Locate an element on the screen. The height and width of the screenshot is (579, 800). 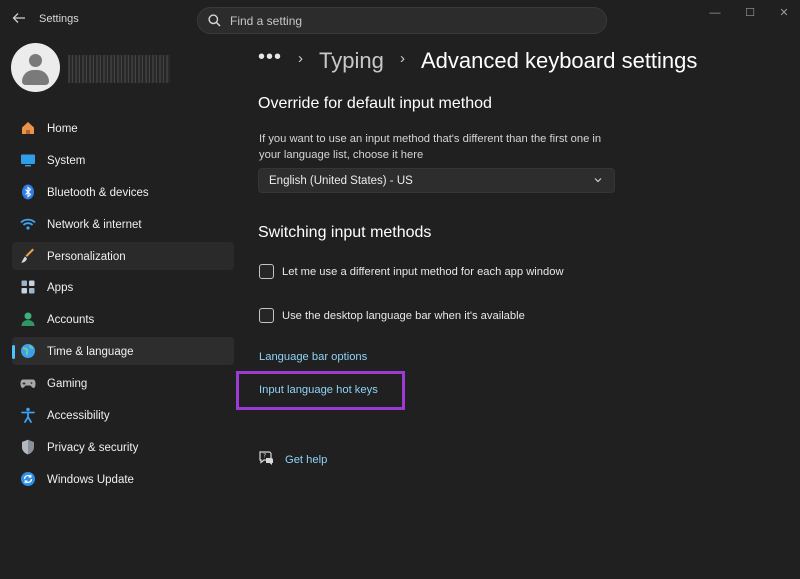
chevron-down-icon is located at coordinates (598, 180).